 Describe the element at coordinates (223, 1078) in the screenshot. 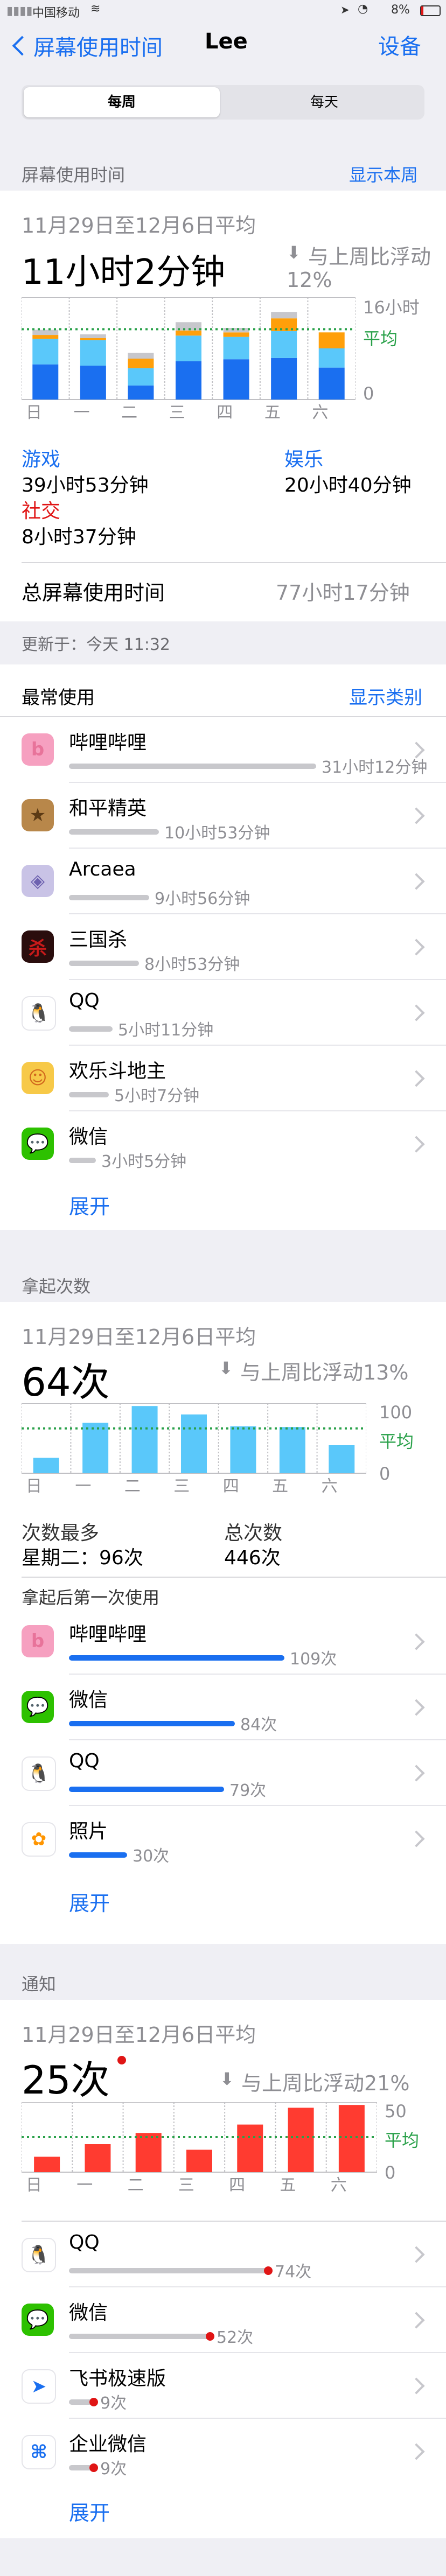

I see `list-item: ☺ 欢乐斗地主 5小时7分钟` at that location.